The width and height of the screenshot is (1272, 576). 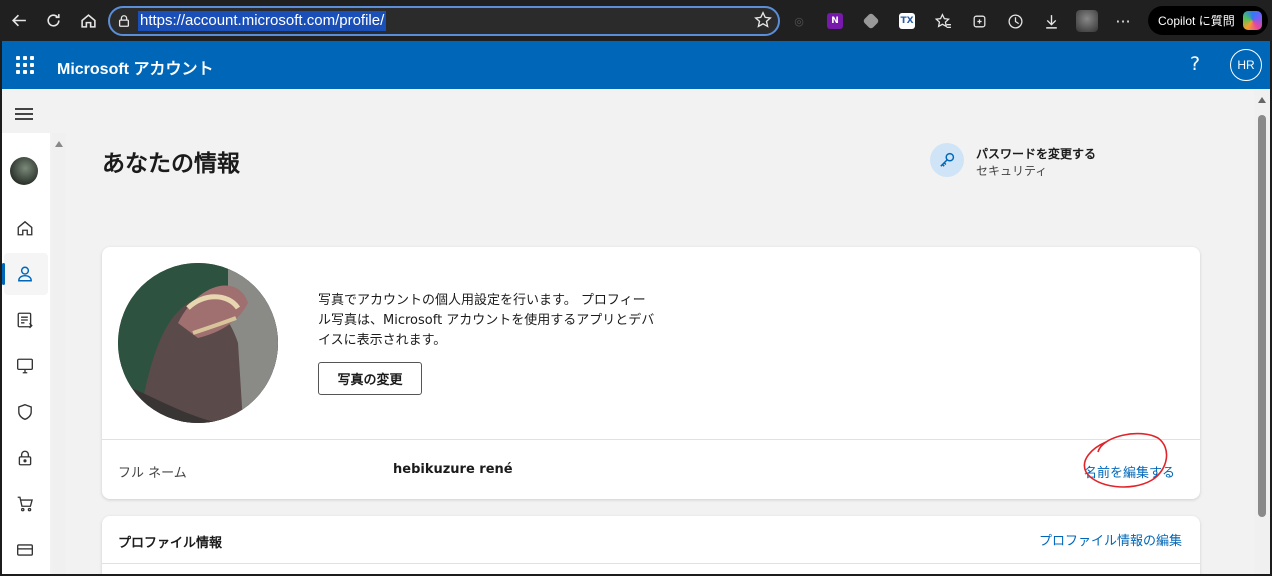 I want to click on collections-icon, so click(x=979, y=21).